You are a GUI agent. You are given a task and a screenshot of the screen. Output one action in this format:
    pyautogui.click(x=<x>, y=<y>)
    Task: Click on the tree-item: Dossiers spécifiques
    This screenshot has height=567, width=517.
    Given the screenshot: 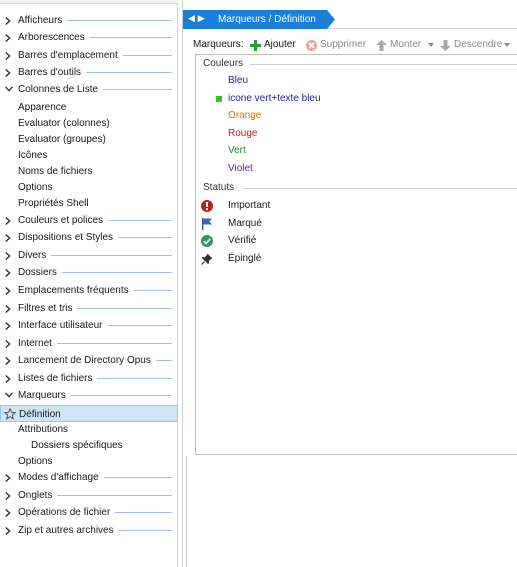 What is the action you would take?
    pyautogui.click(x=89, y=445)
    